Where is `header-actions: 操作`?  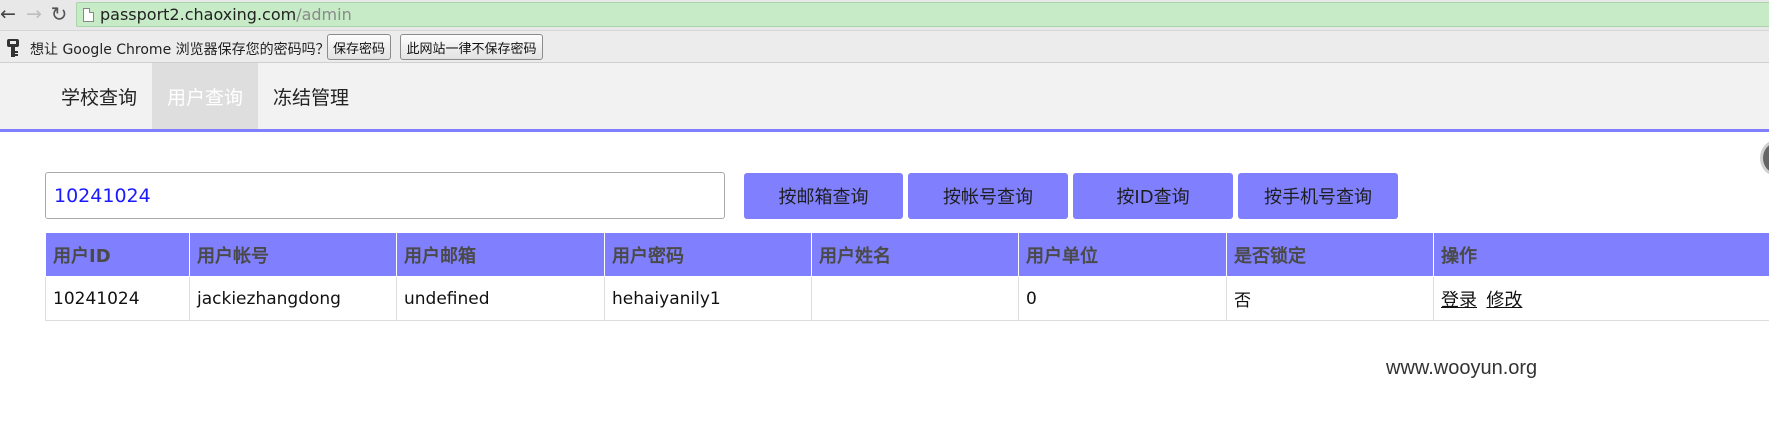
header-actions: 操作 is located at coordinates (1601, 254).